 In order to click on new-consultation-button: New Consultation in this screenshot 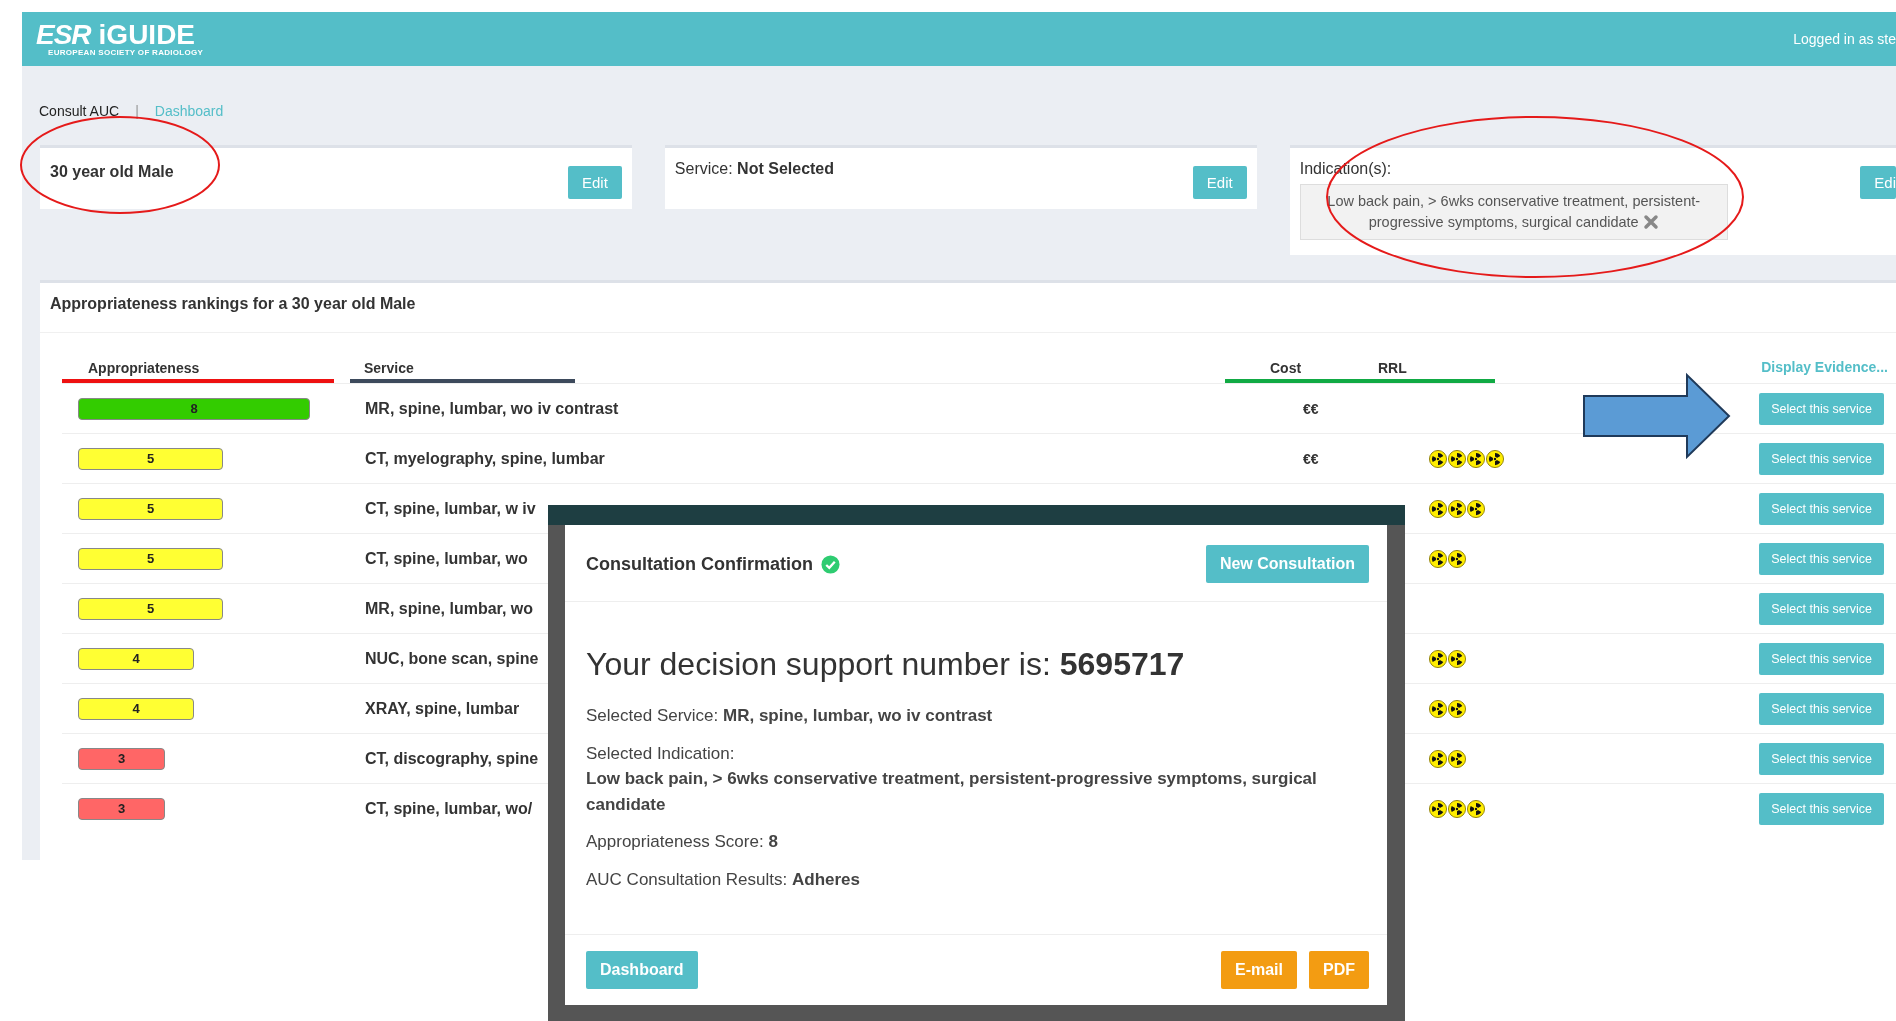, I will do `click(1287, 564)`.